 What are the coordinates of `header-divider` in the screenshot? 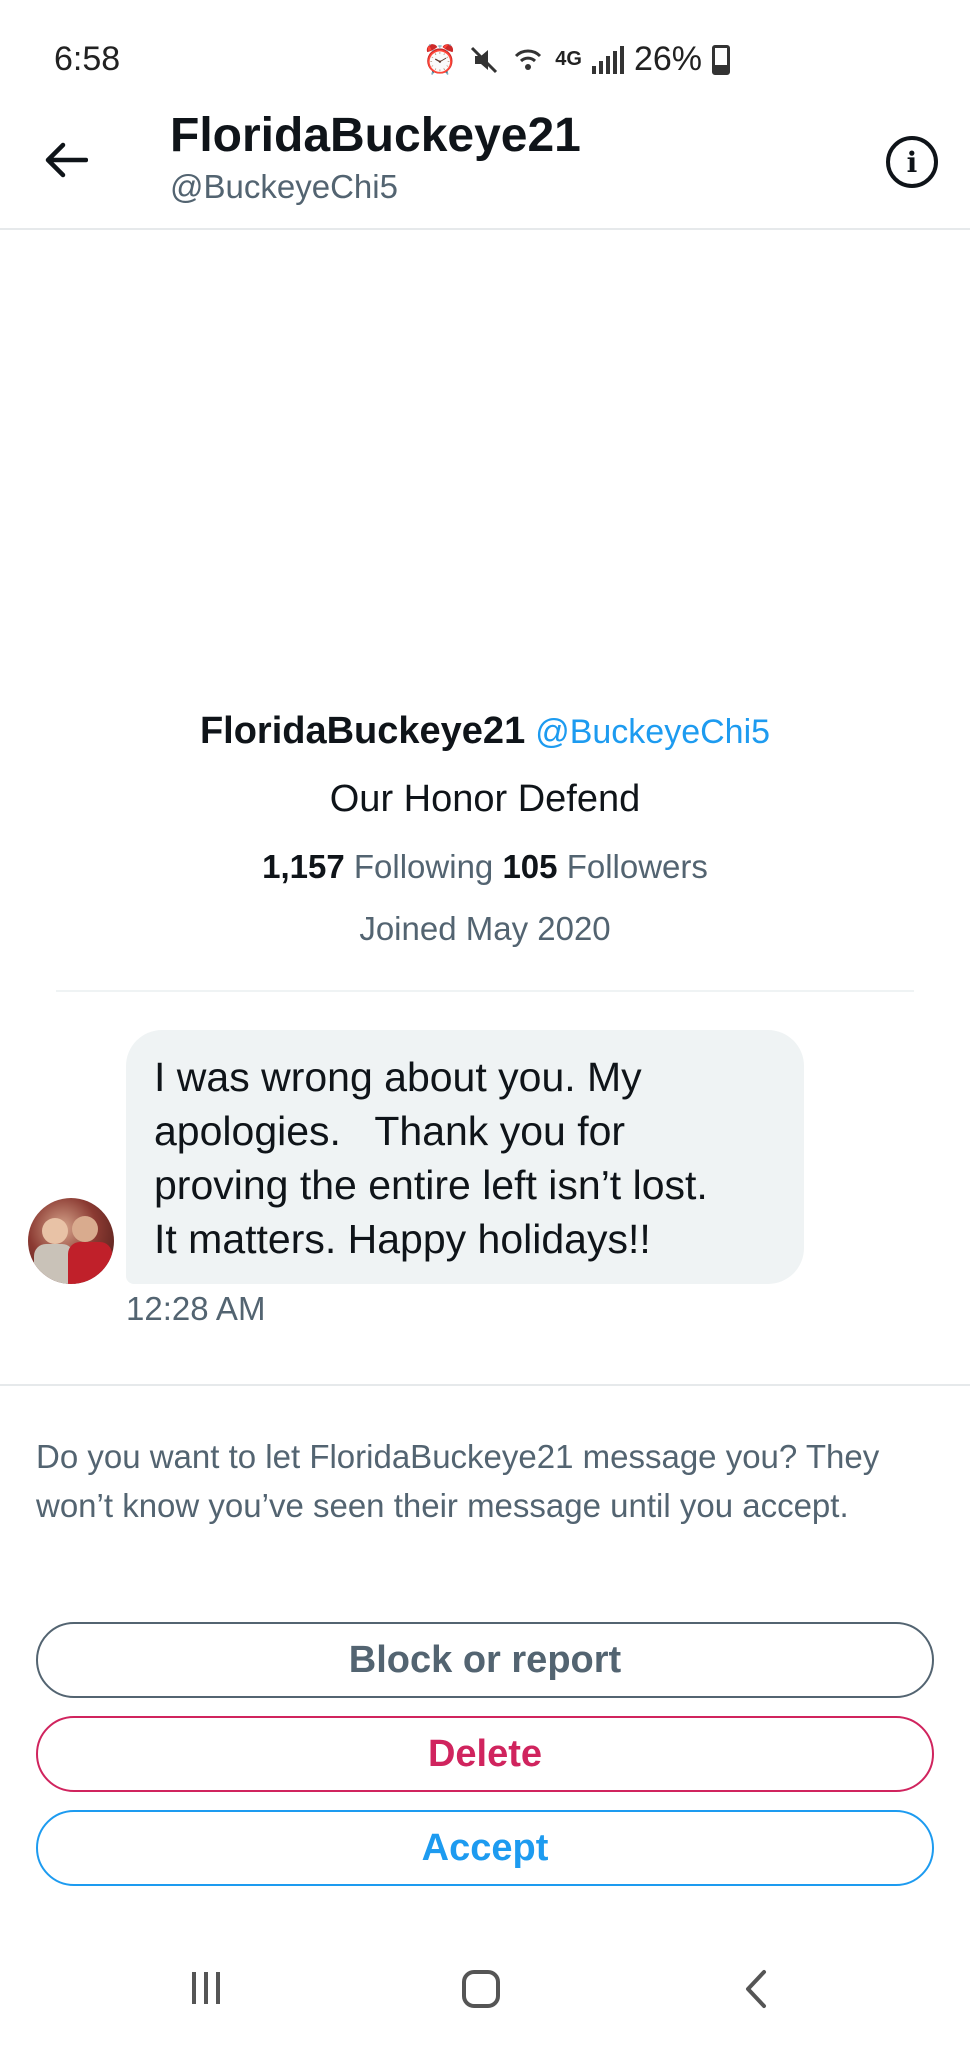 It's located at (485, 229).